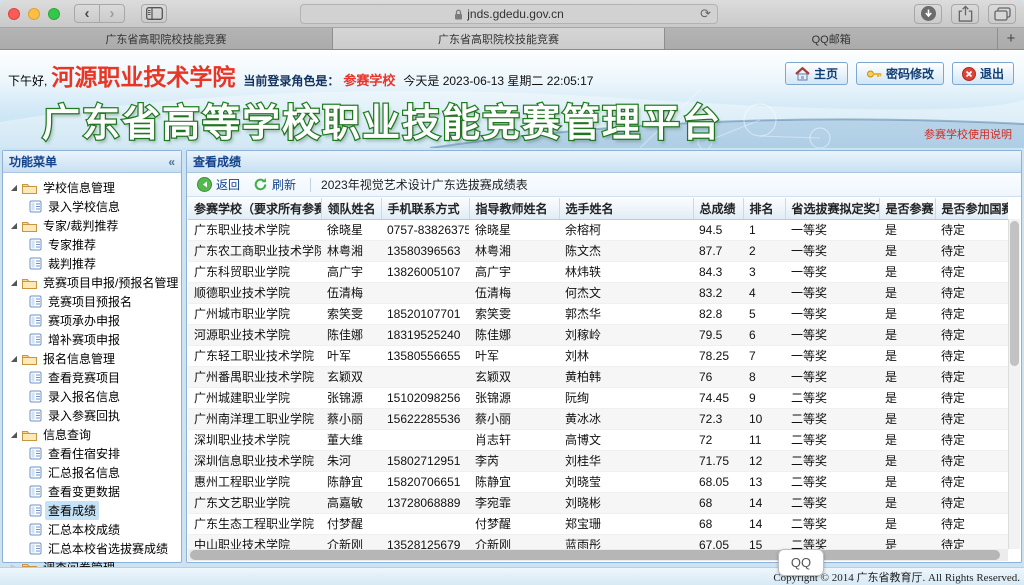 This screenshot has height=585, width=1024. Describe the element at coordinates (351, 524) in the screenshot. I see `table-cell: 付梦醒` at that location.